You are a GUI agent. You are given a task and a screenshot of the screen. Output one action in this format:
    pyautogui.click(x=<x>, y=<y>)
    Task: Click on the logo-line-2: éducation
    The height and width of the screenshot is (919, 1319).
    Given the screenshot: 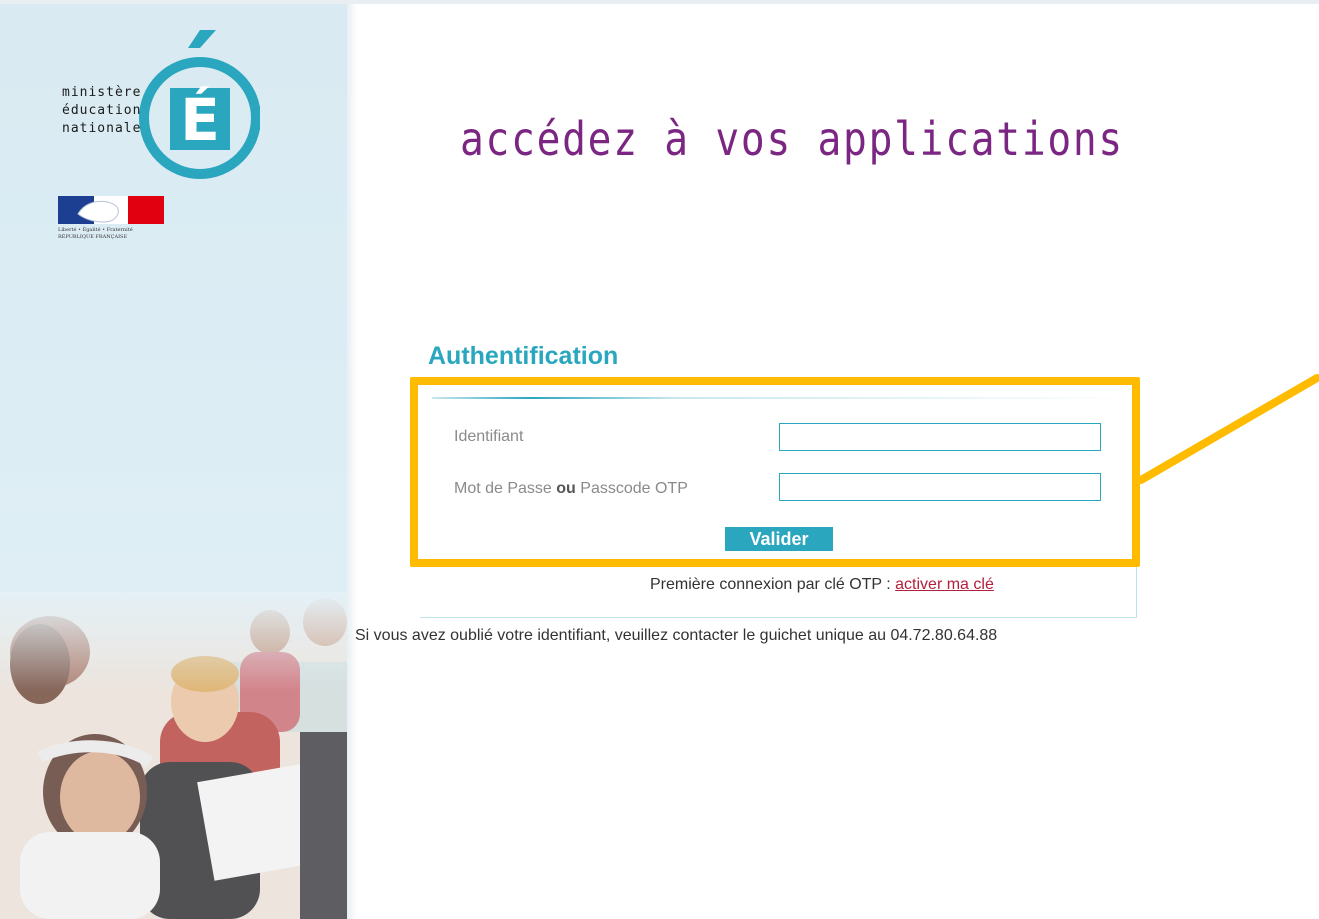 What is the action you would take?
    pyautogui.click(x=102, y=110)
    